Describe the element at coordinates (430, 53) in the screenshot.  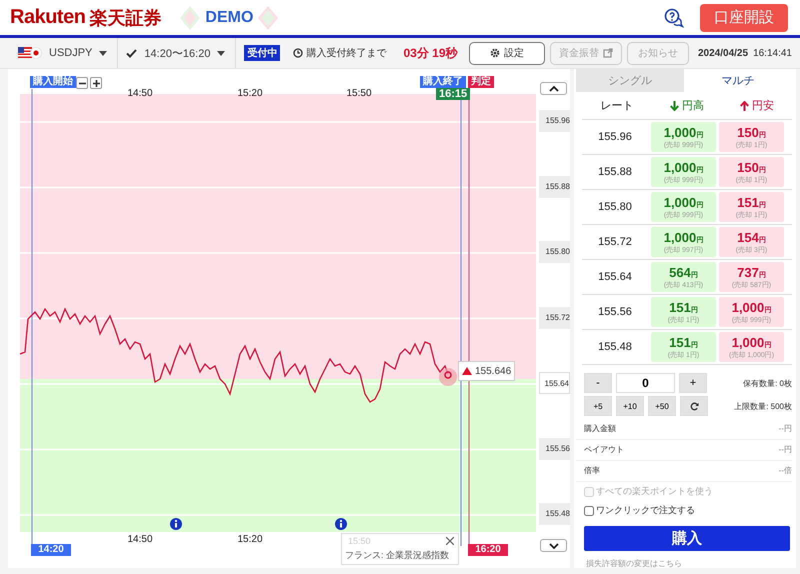
I see `countdown: 03分 19秒` at that location.